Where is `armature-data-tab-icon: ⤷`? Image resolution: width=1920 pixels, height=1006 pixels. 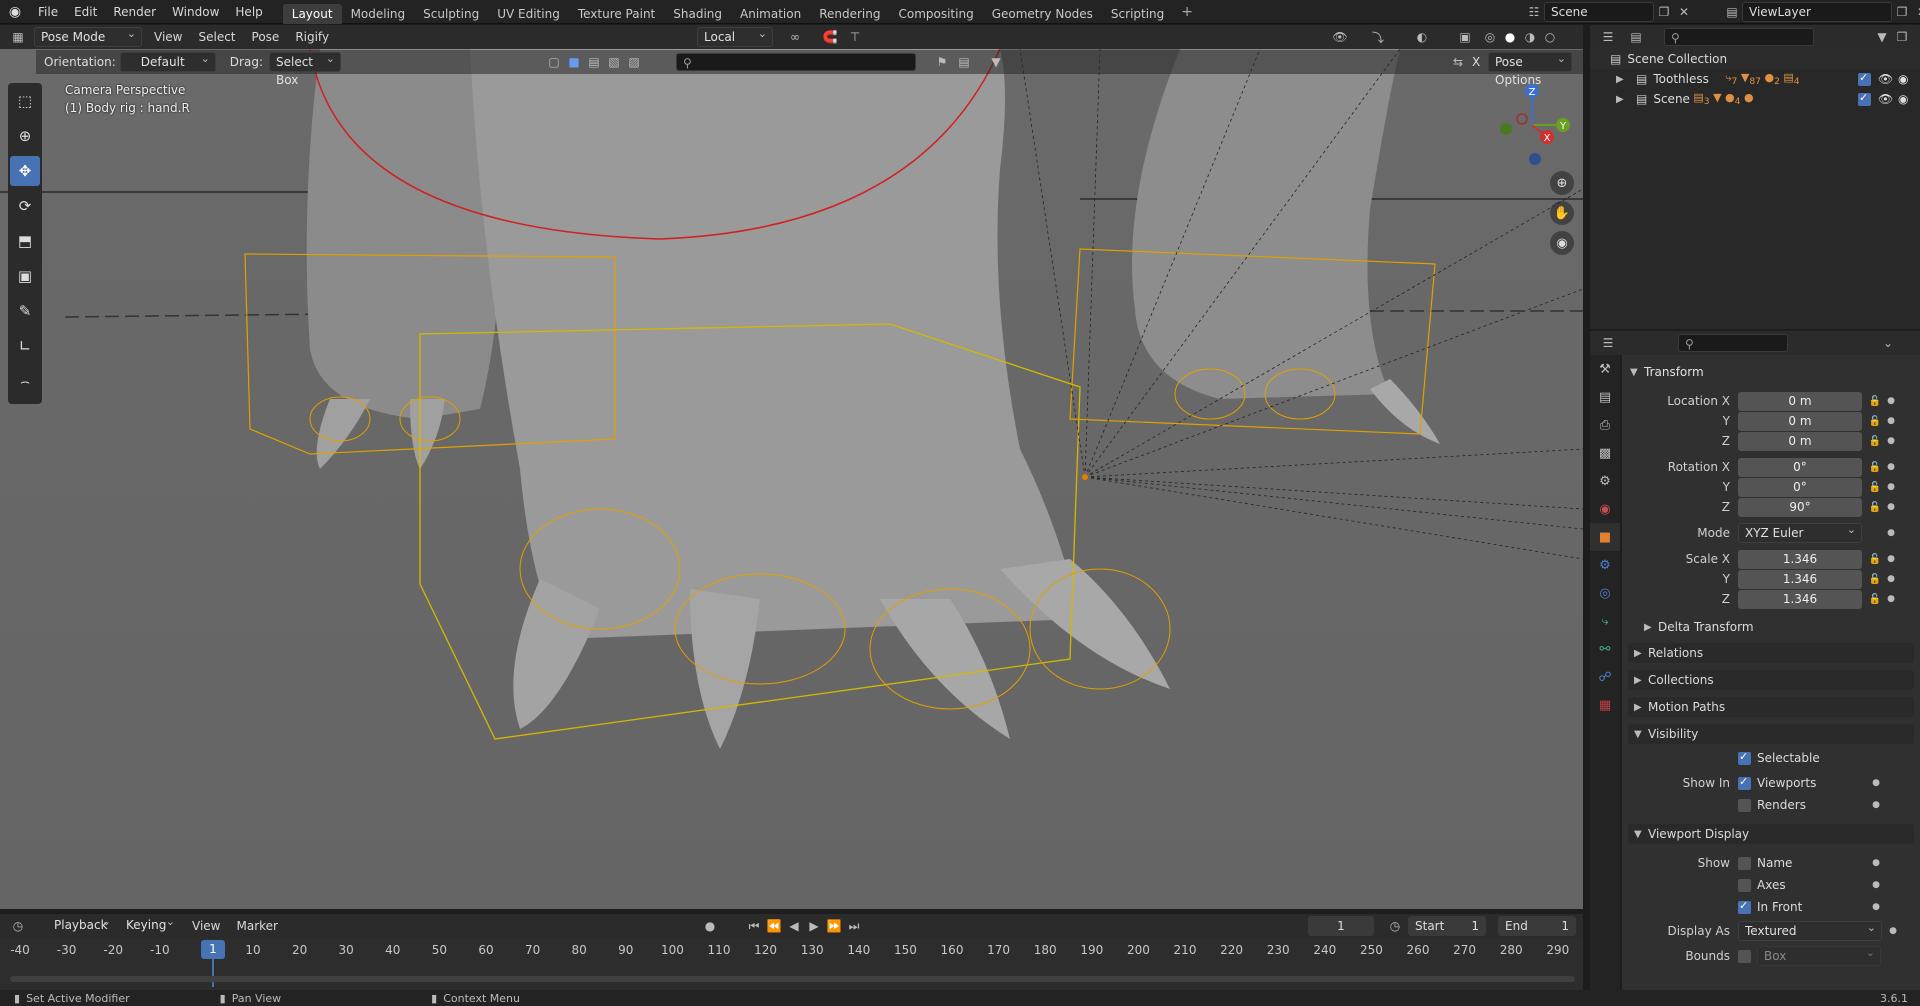
armature-data-tab-icon: ⤷ is located at coordinates (1605, 621).